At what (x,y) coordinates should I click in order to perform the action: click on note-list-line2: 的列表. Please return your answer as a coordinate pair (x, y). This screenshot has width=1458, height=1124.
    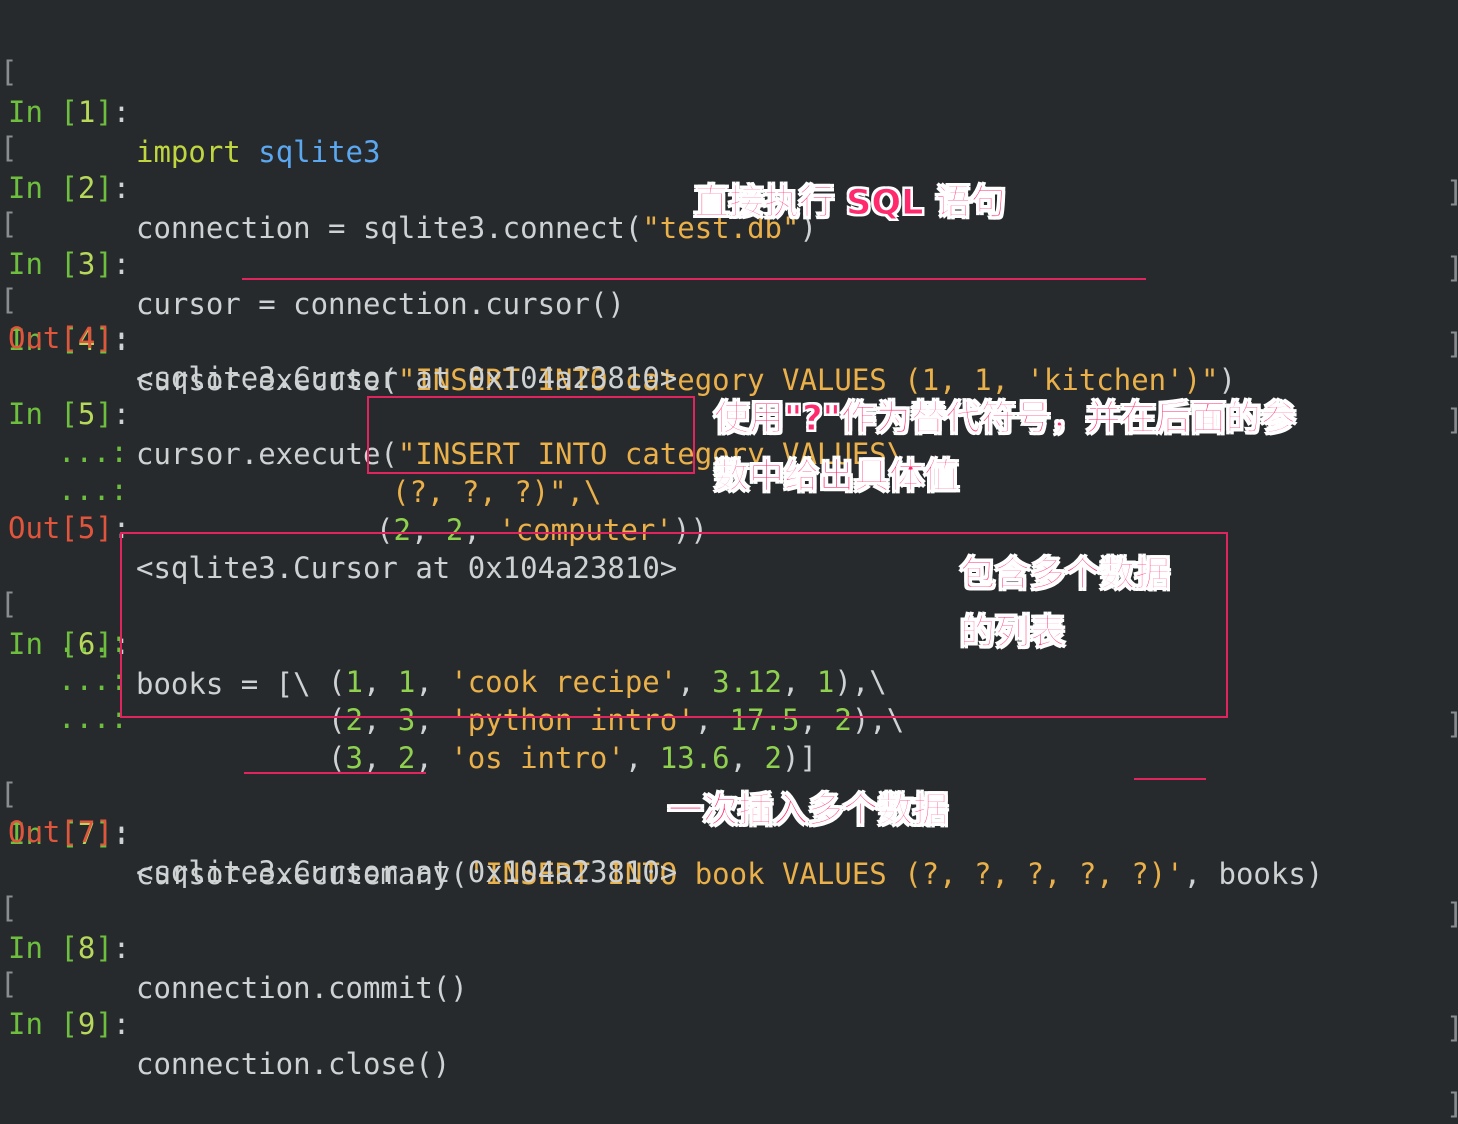
    Looking at the image, I should click on (1012, 633).